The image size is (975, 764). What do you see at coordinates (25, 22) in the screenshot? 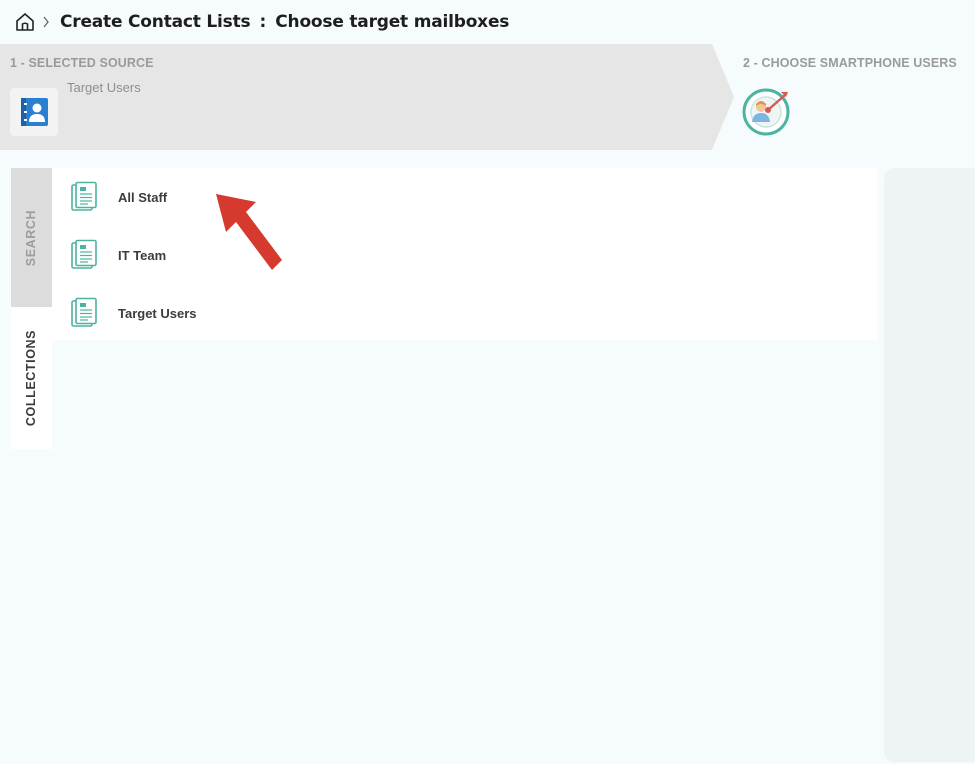
I see `home-icon` at bounding box center [25, 22].